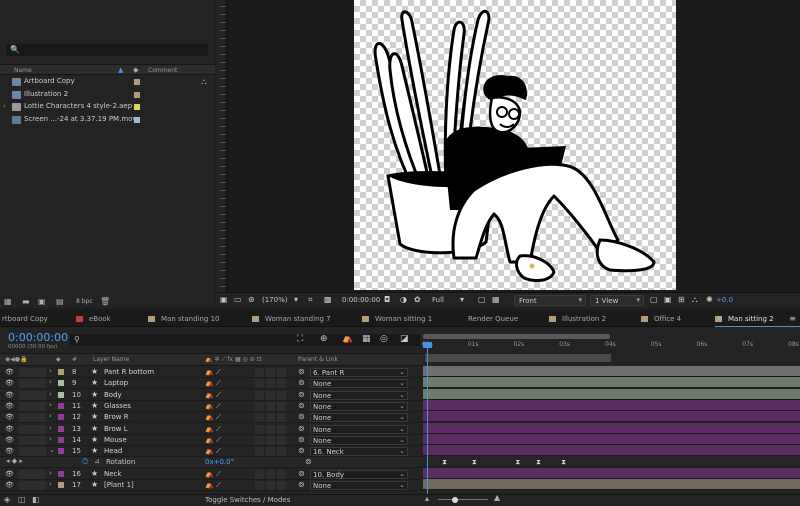  Describe the element at coordinates (119, 485) in the screenshot. I see `layer-name: [Plant 1]` at that location.